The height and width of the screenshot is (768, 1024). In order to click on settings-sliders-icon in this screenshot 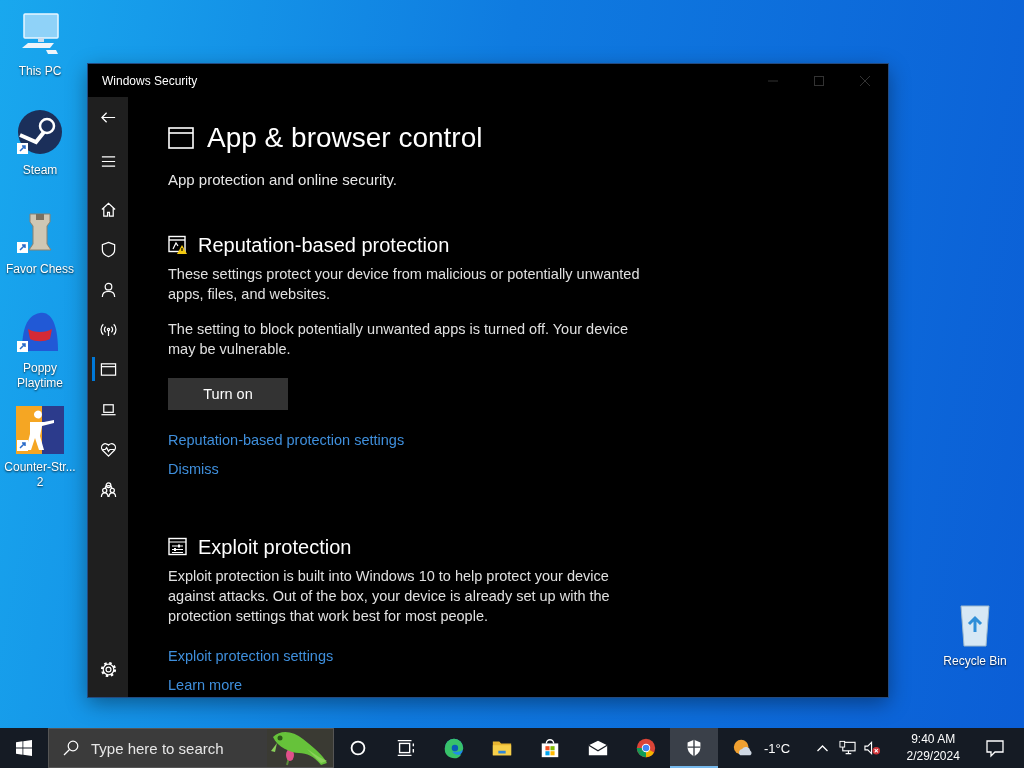, I will do `click(178, 547)`.